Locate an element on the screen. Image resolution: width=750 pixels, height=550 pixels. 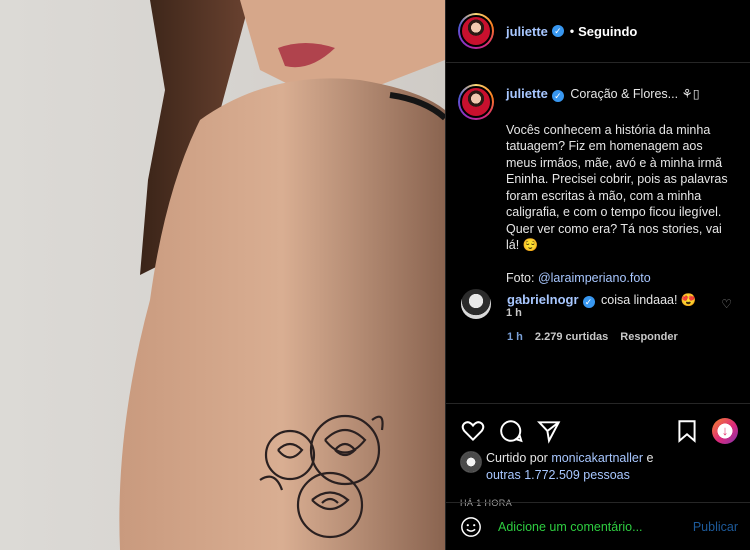
caption-avatar is located at coordinates (476, 102).